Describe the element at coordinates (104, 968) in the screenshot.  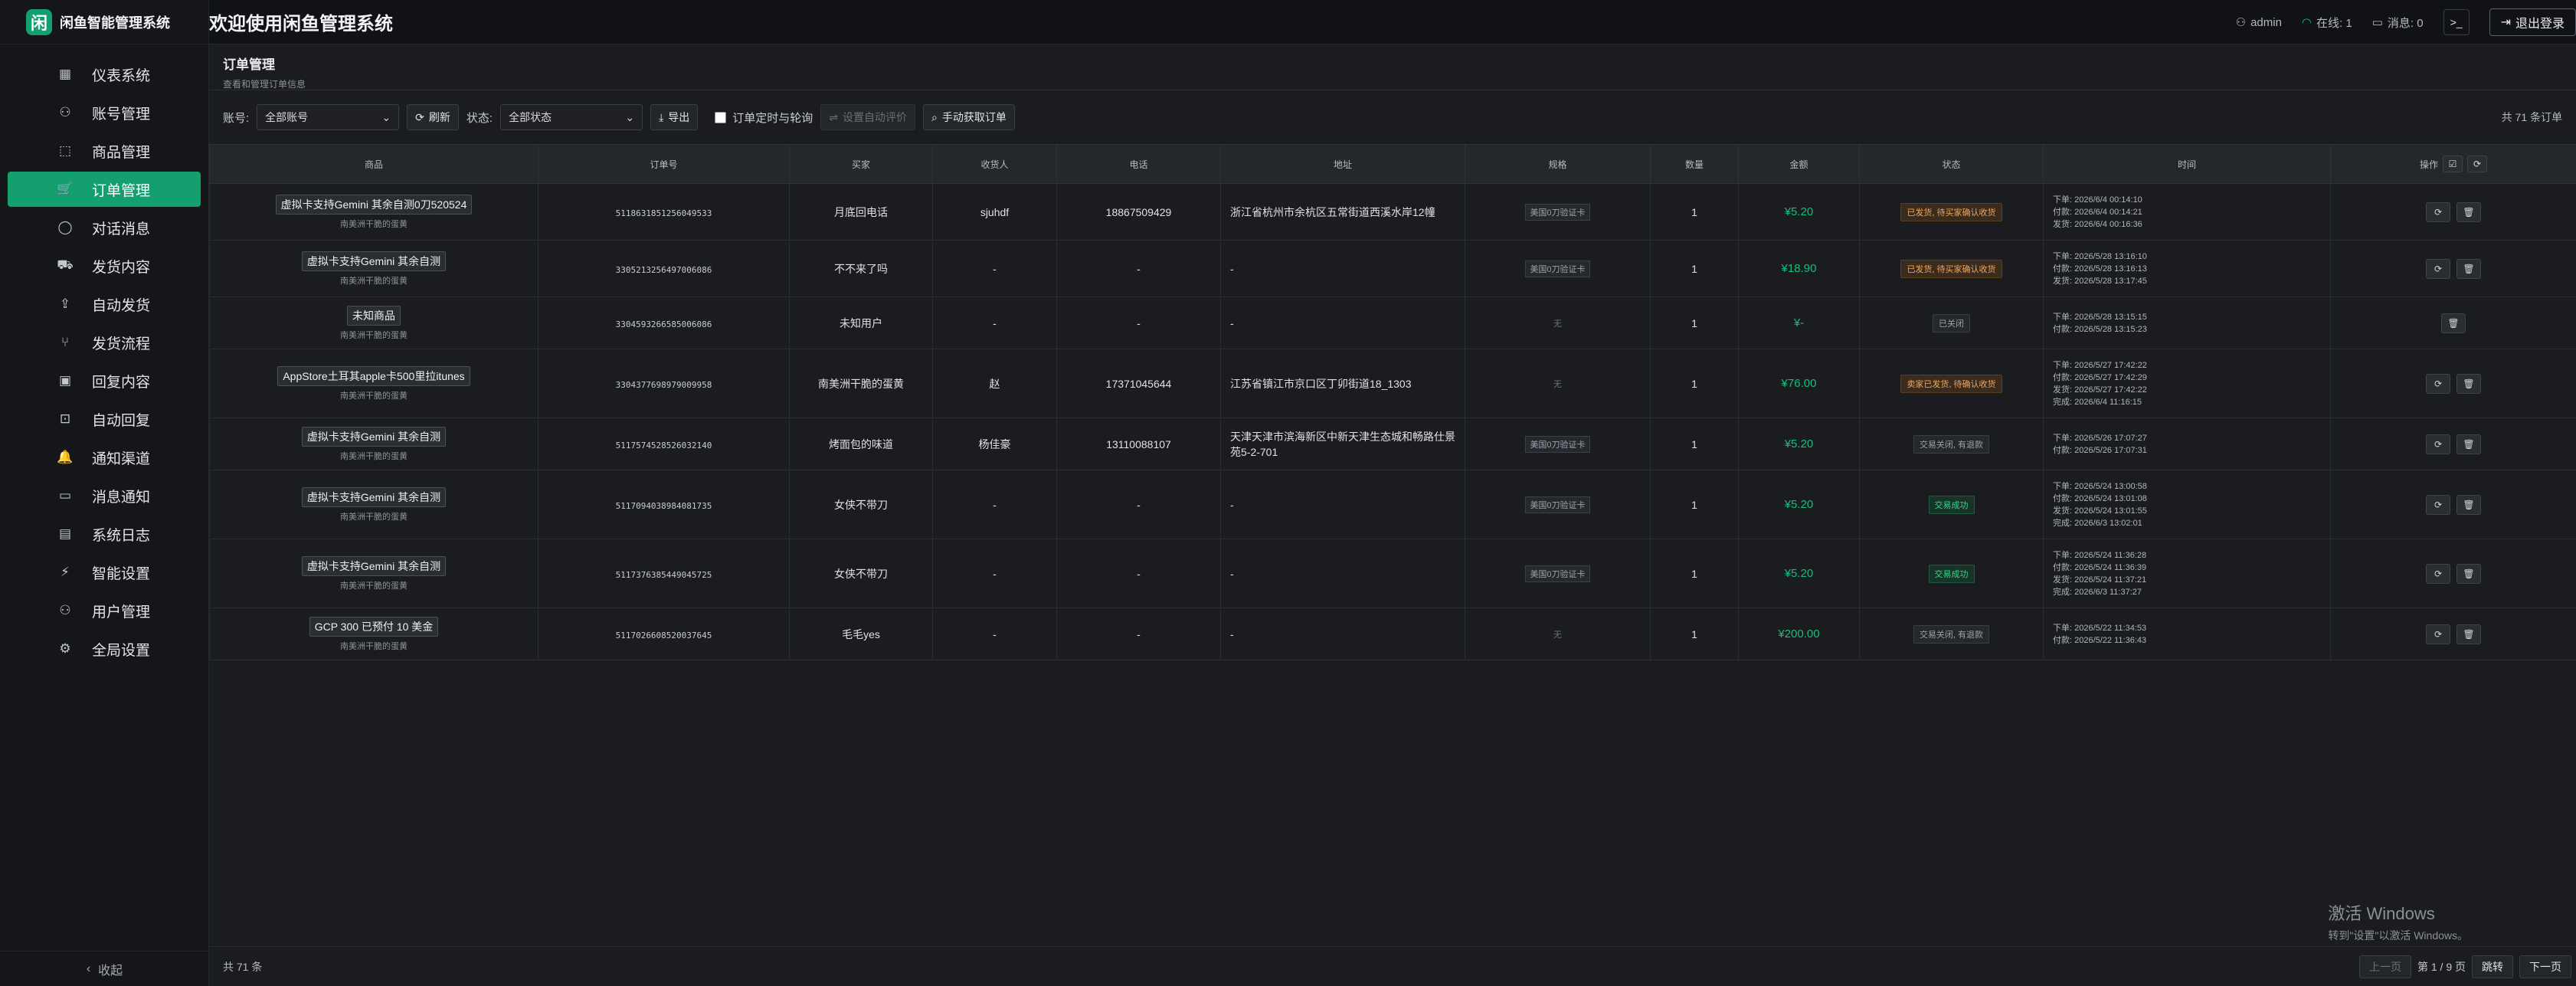
I see `collapse-button: ‹ 收起` at that location.